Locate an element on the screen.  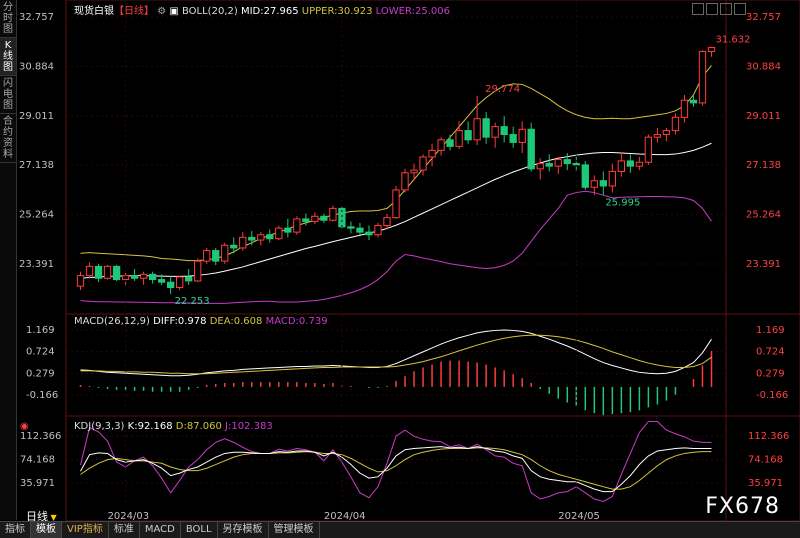
period-badge: 【日线】 is located at coordinates (134, 11).